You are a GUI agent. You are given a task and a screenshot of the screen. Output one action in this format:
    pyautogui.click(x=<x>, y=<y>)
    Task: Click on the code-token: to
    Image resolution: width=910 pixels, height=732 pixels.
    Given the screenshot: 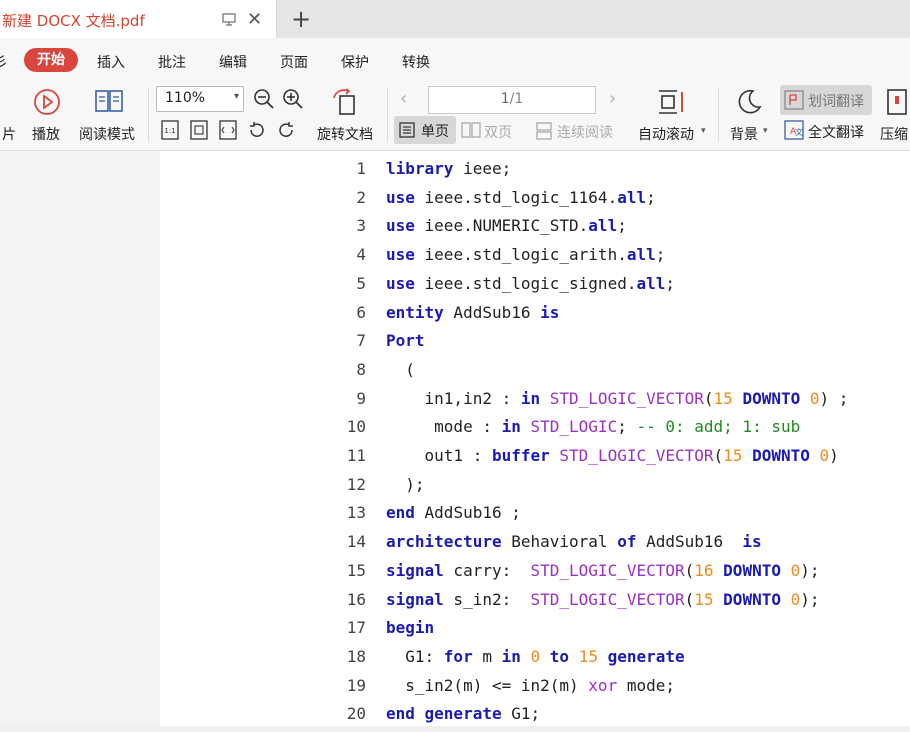 What is the action you would take?
    pyautogui.click(x=559, y=656)
    